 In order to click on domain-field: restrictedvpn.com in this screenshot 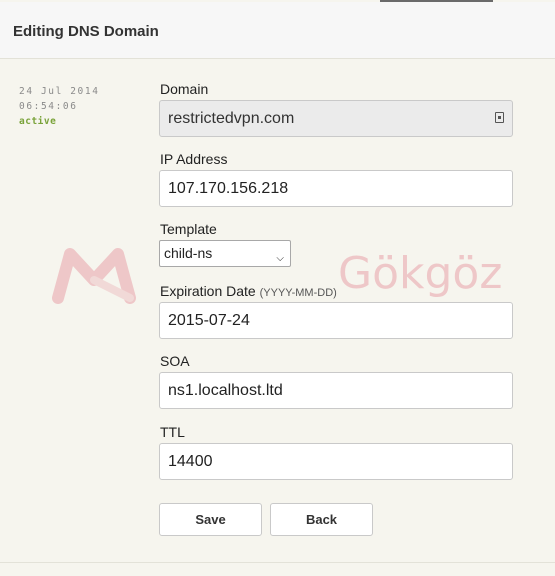, I will do `click(336, 118)`.